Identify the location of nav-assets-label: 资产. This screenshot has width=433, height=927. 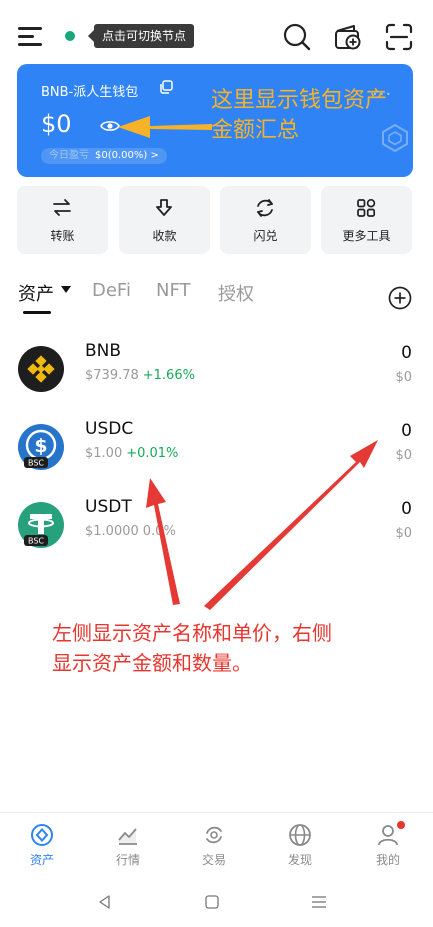
(41, 860).